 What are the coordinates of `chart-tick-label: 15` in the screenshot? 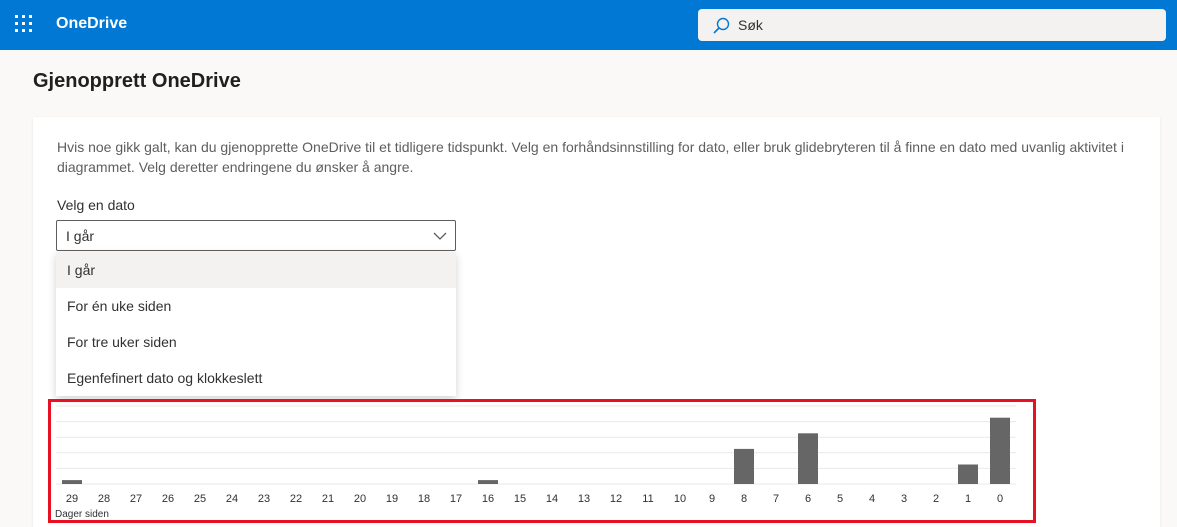 It's located at (520, 499).